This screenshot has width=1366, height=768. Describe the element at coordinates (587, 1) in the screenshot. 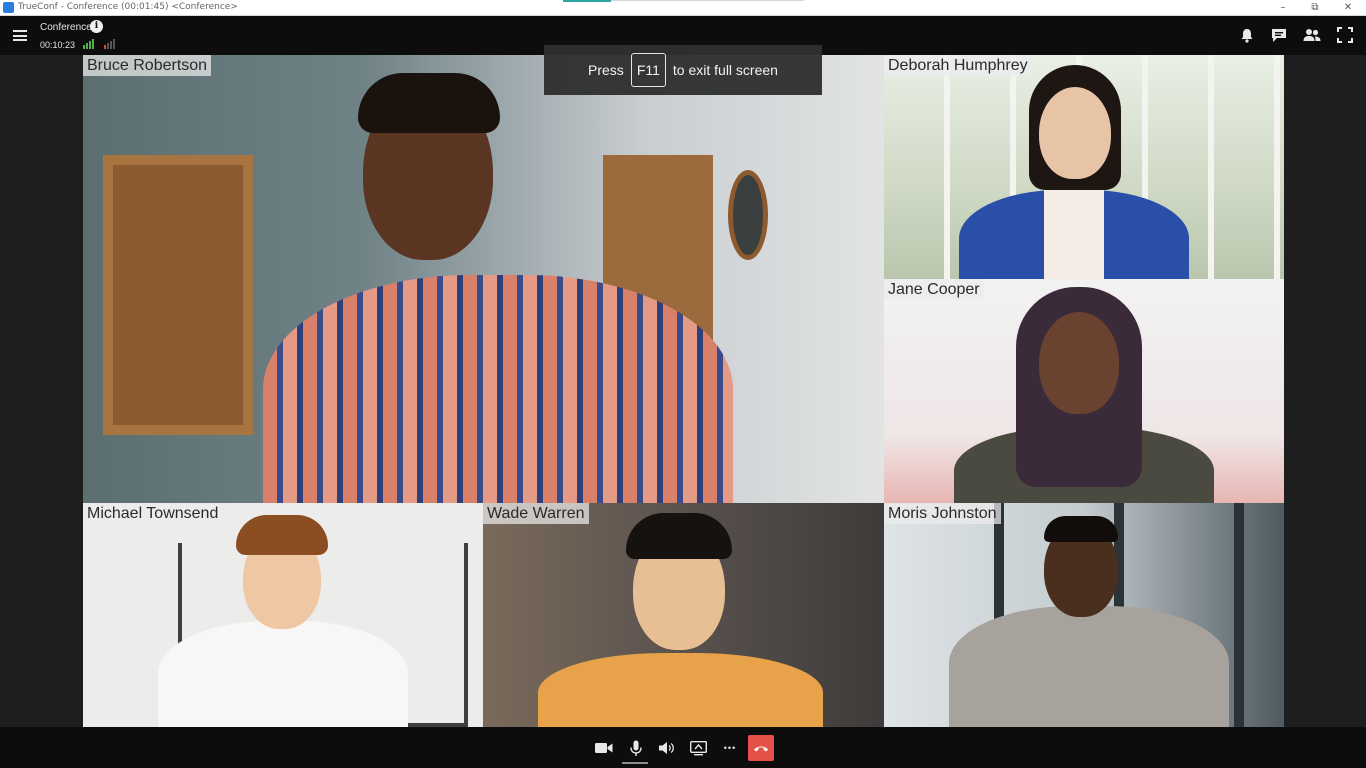

I see `title-accent-line` at that location.